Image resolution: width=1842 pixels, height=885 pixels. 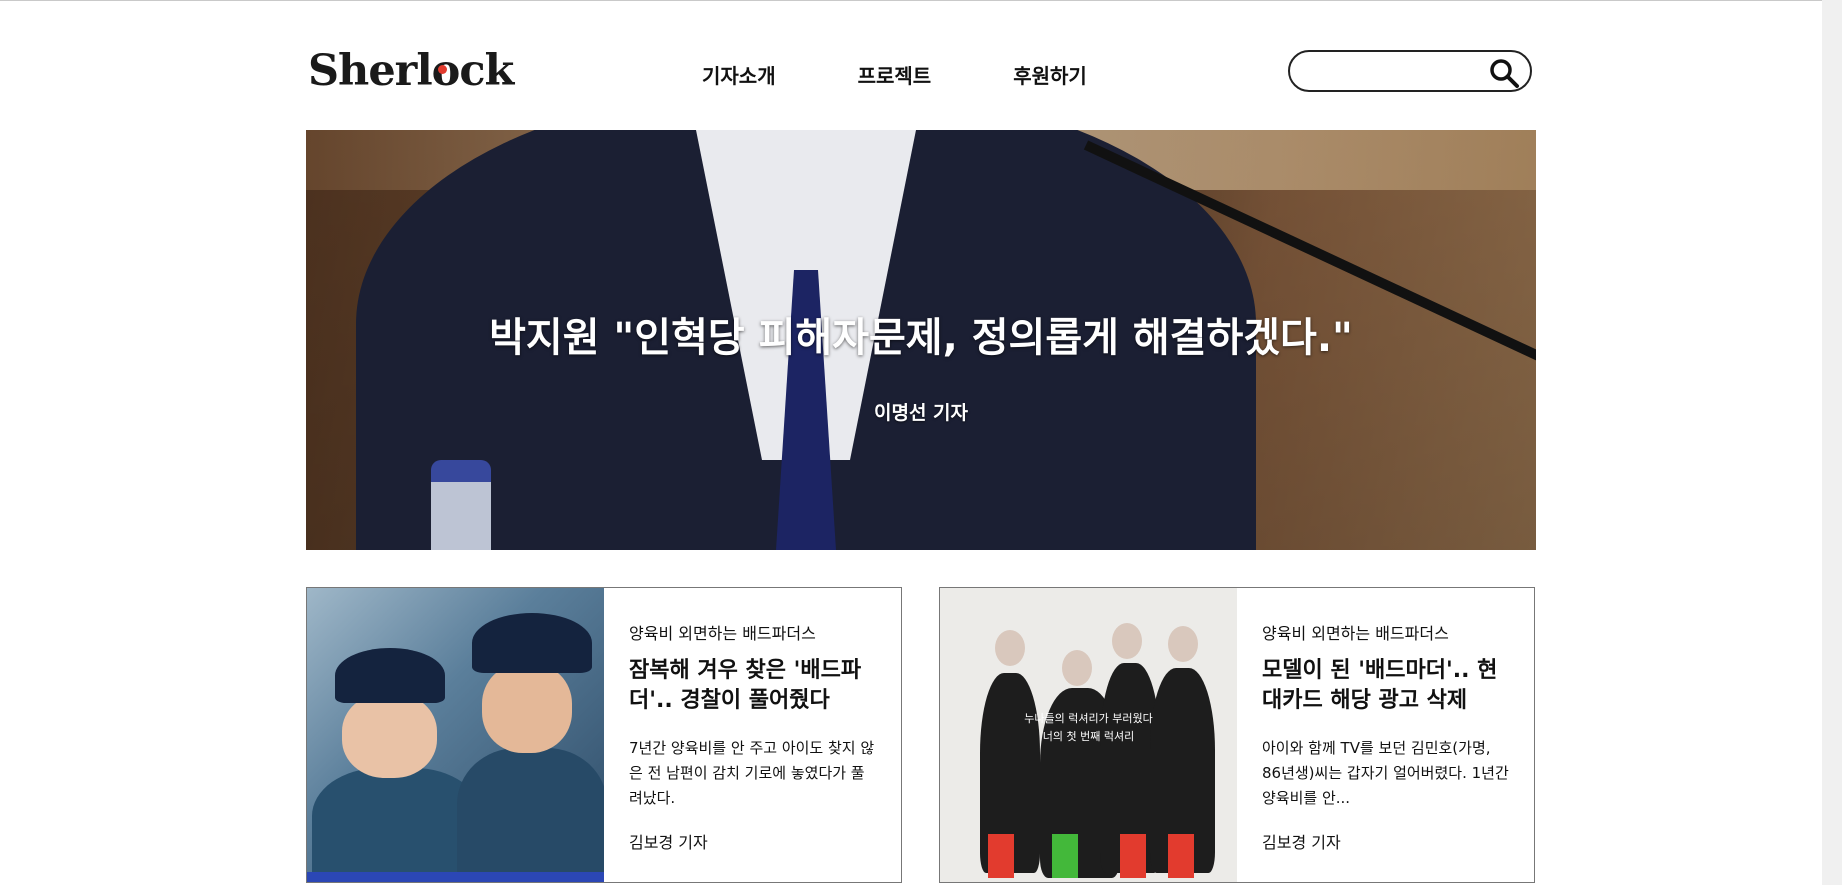 I want to click on hero-author: 이명선 기자, so click(x=920, y=413).